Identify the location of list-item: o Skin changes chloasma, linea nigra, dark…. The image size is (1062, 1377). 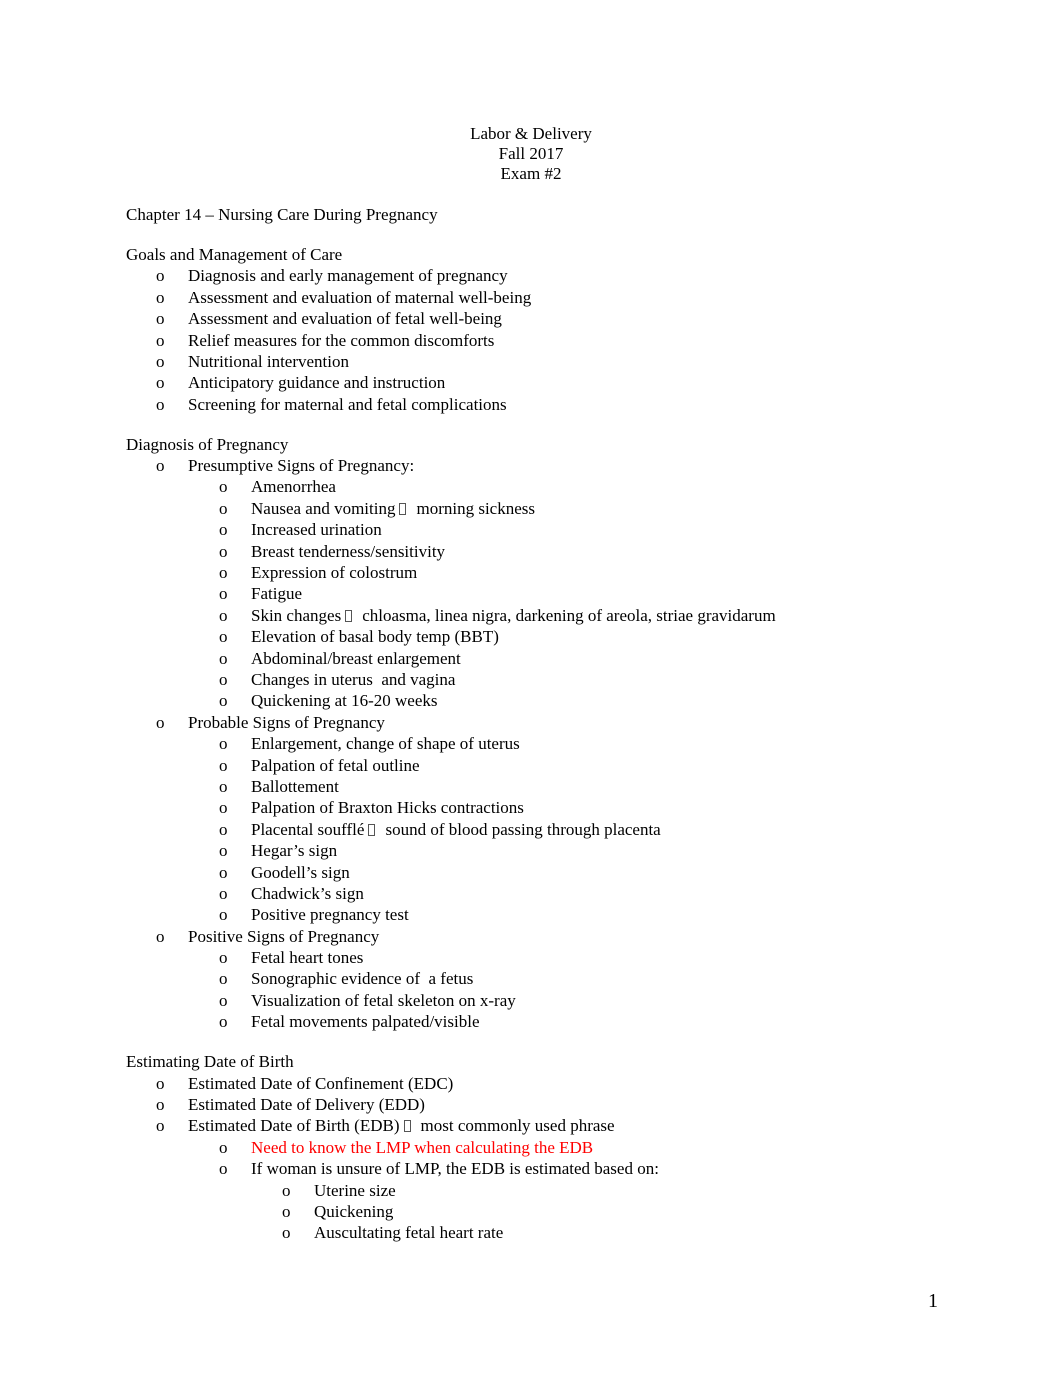
(497, 615).